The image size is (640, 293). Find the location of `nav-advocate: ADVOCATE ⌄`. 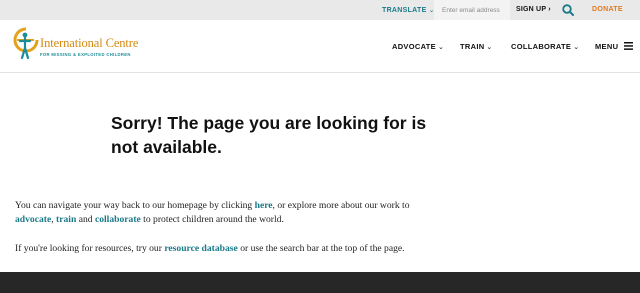

nav-advocate: ADVOCATE ⌄ is located at coordinates (418, 46).